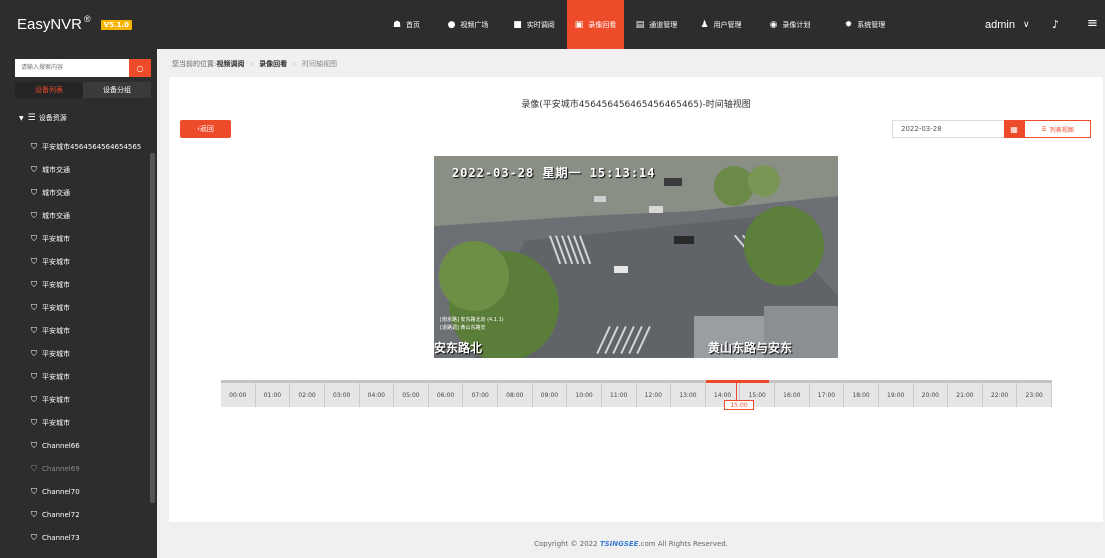 The width and height of the screenshot is (1105, 558). What do you see at coordinates (406, 24) in the screenshot?
I see `nav-home: ☗ 首页` at bounding box center [406, 24].